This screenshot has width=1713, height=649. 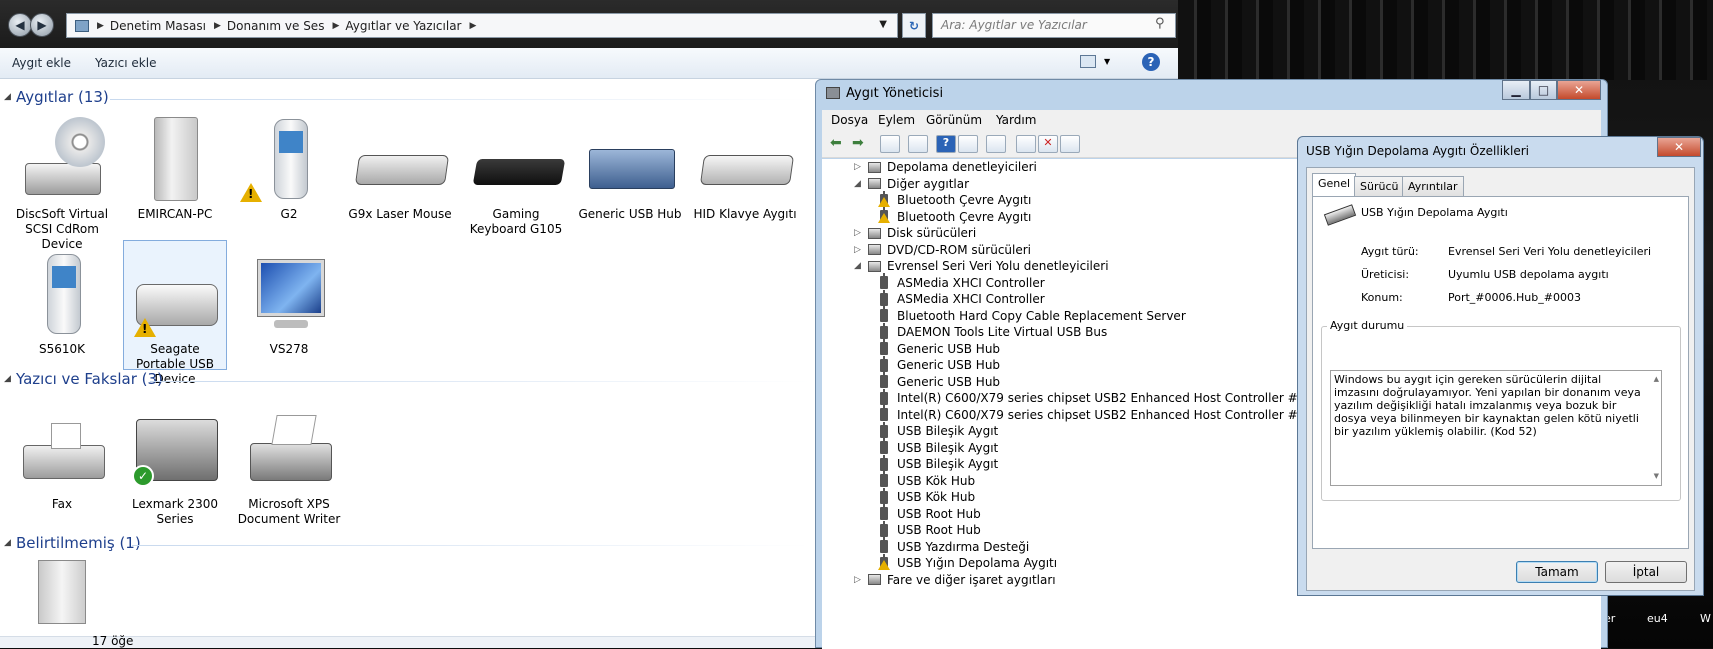 I want to click on maximize-icon: □, so click(x=1543, y=90).